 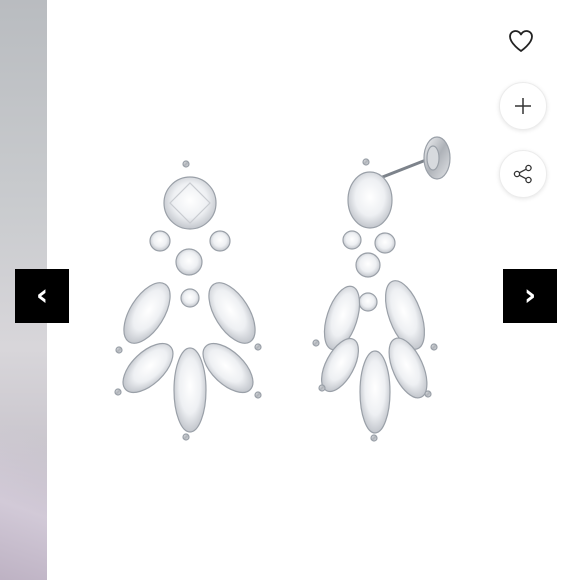 I want to click on share-button, so click(x=523, y=174).